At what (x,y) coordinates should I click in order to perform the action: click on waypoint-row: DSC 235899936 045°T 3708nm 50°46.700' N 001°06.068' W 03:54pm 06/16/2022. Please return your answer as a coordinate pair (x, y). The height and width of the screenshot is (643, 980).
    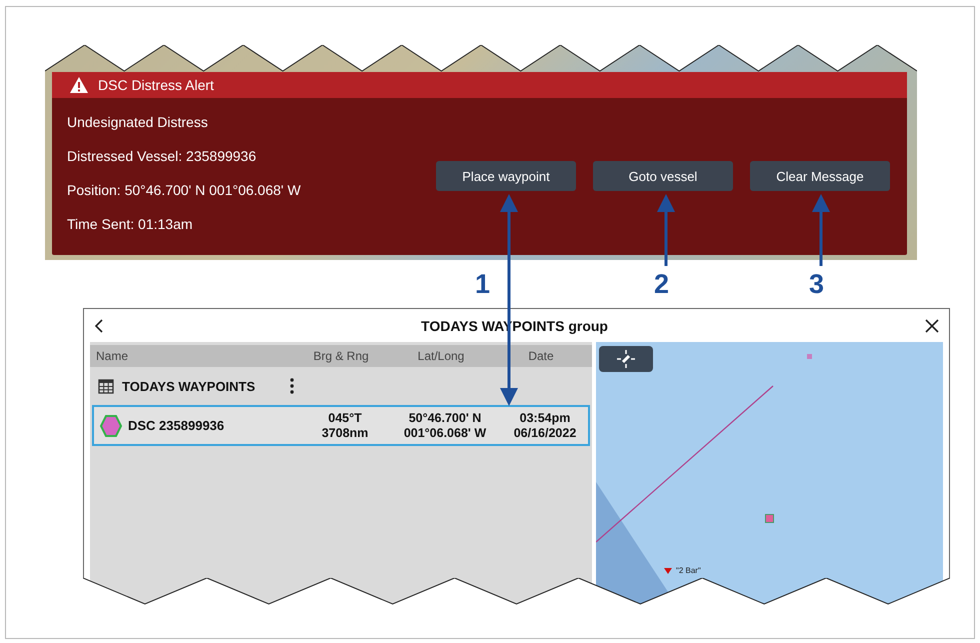
    Looking at the image, I should click on (341, 425).